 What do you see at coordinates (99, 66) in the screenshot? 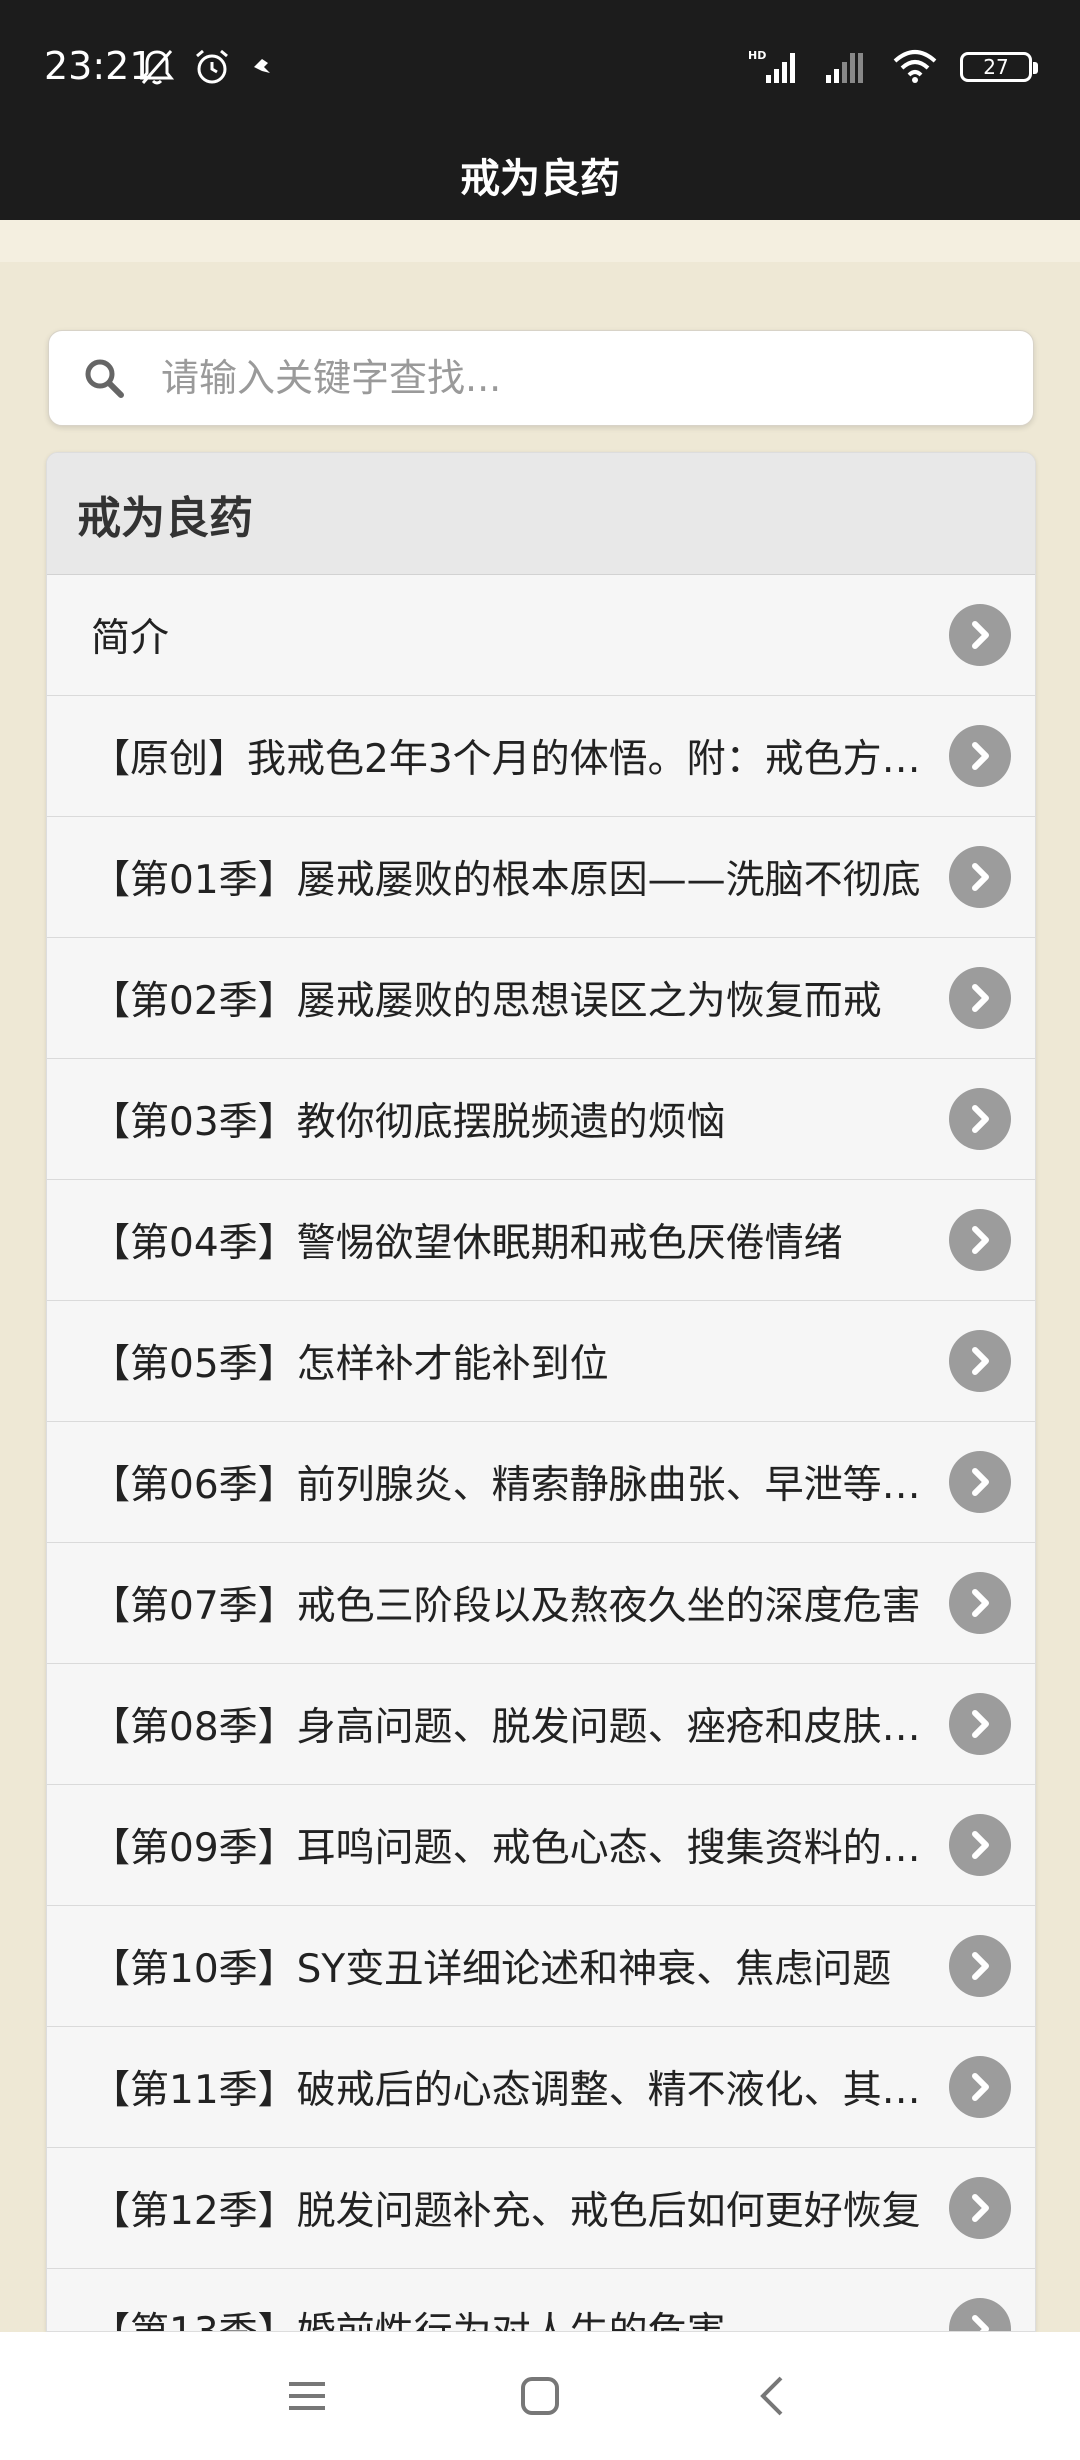
I see `status-time: 23:21` at bounding box center [99, 66].